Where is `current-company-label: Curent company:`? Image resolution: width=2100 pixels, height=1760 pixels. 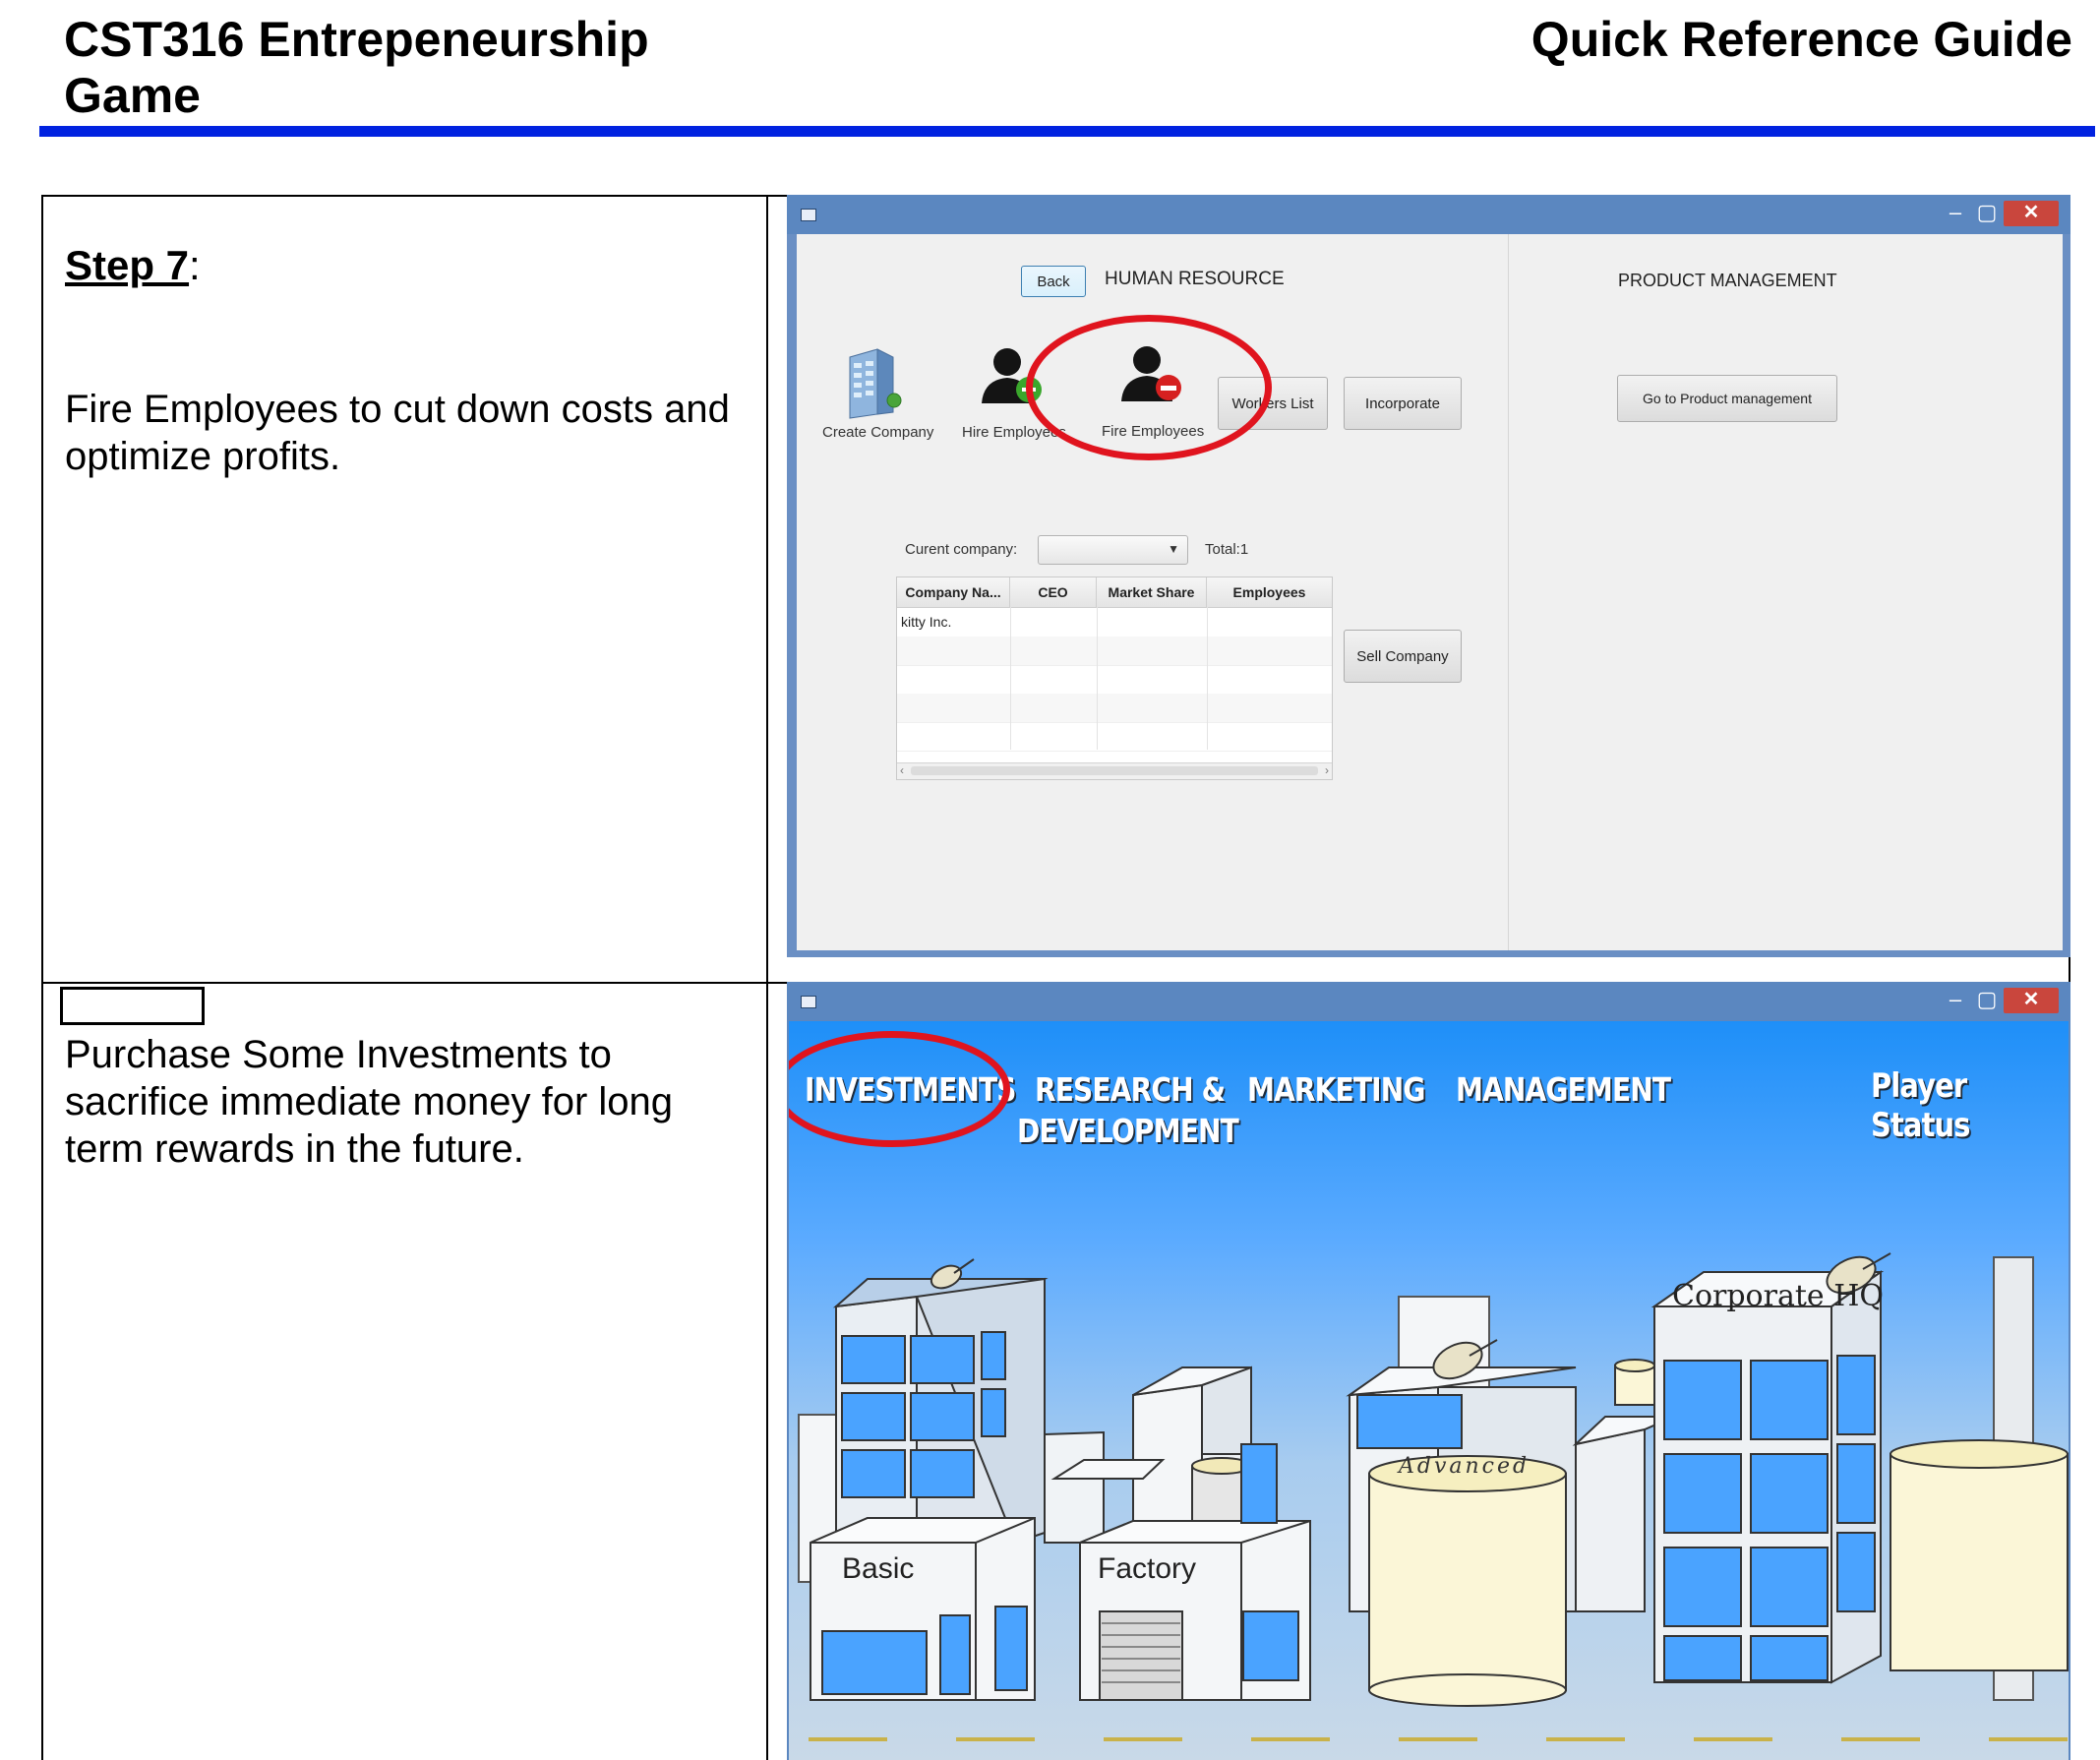 current-company-label: Curent company: is located at coordinates (961, 549).